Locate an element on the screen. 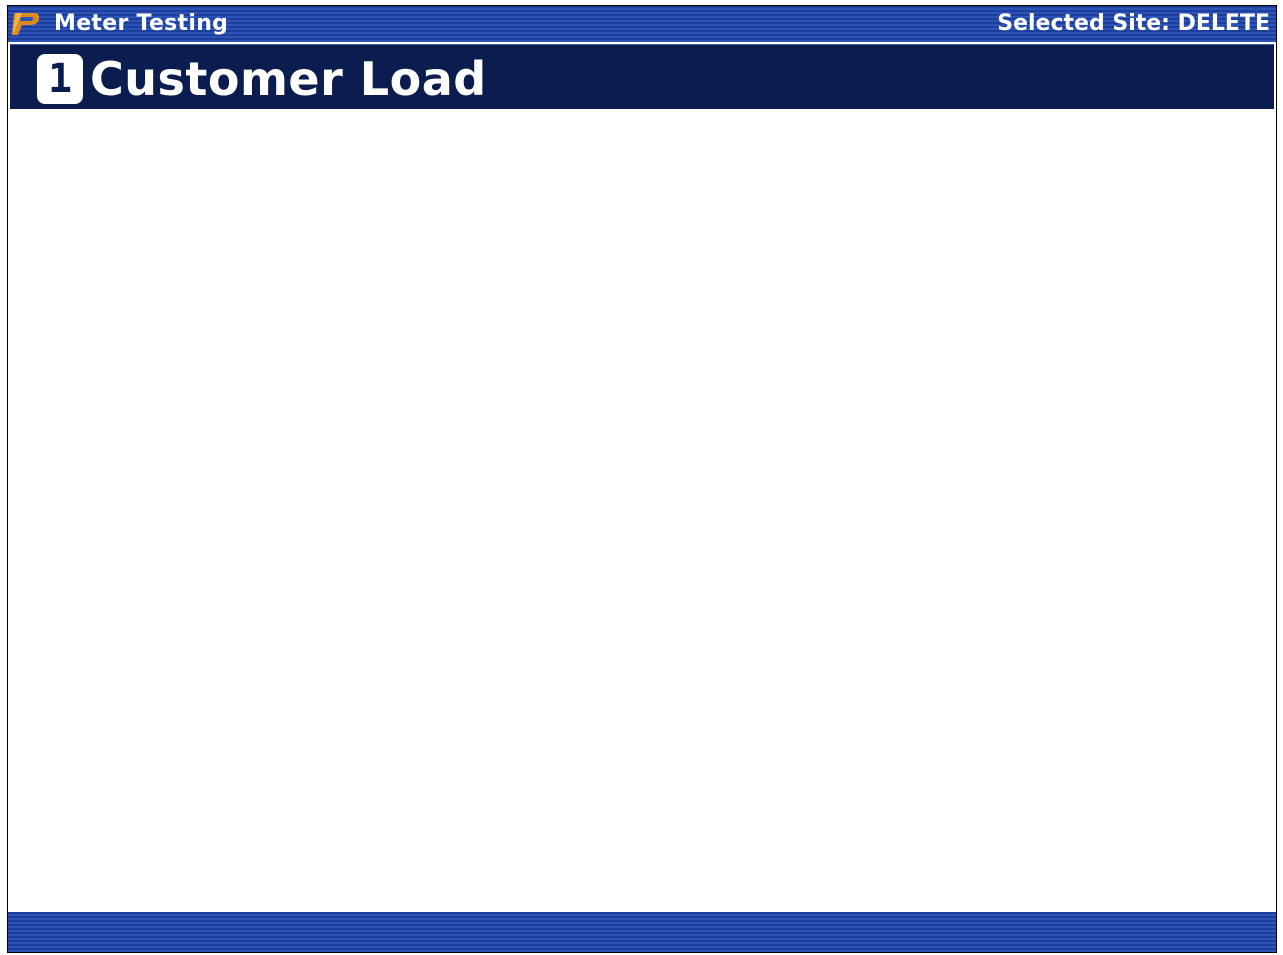  selected-site-label: Selected Site: DELETE is located at coordinates (1133, 23).